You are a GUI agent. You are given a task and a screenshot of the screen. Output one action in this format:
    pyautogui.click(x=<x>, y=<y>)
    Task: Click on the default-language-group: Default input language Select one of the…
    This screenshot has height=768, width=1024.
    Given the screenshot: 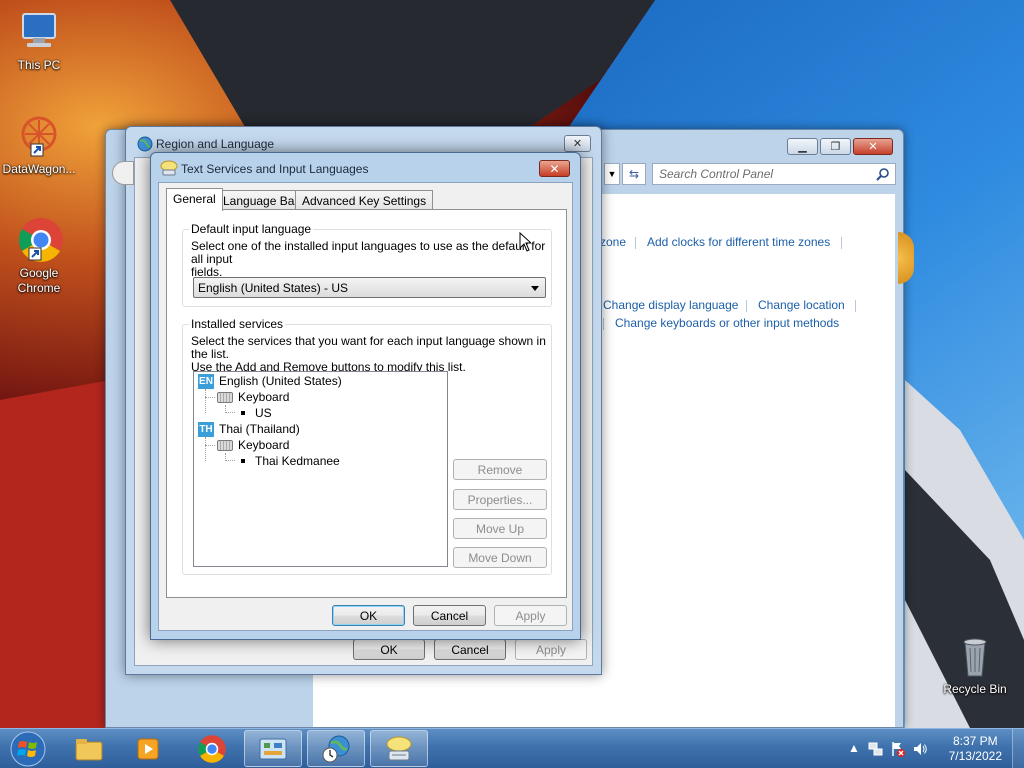 What is the action you would take?
    pyautogui.click(x=367, y=264)
    